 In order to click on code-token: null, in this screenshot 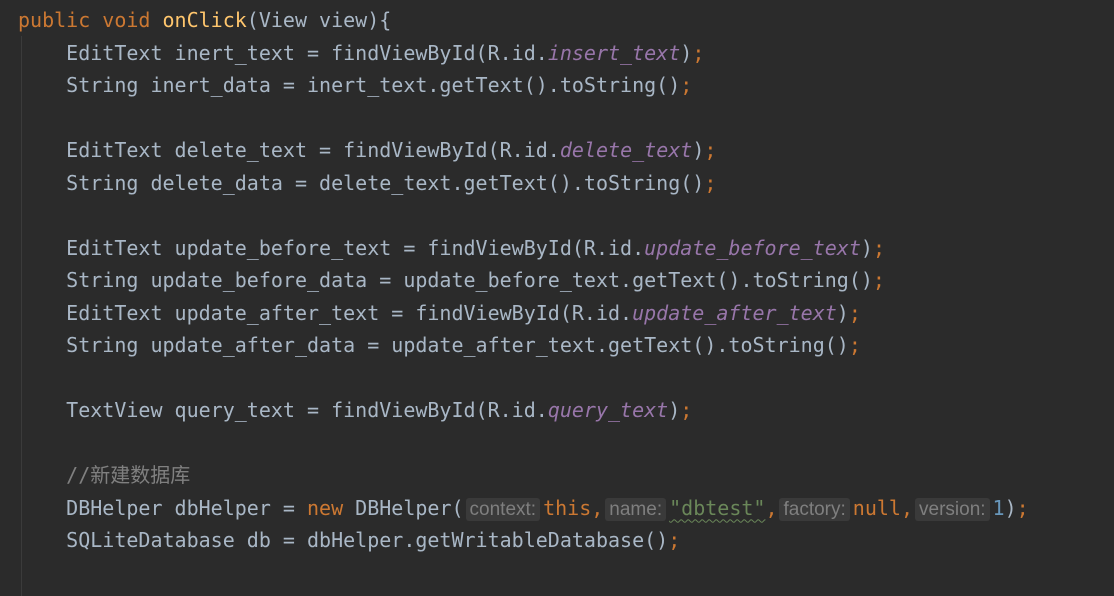, I will do `click(883, 507)`.